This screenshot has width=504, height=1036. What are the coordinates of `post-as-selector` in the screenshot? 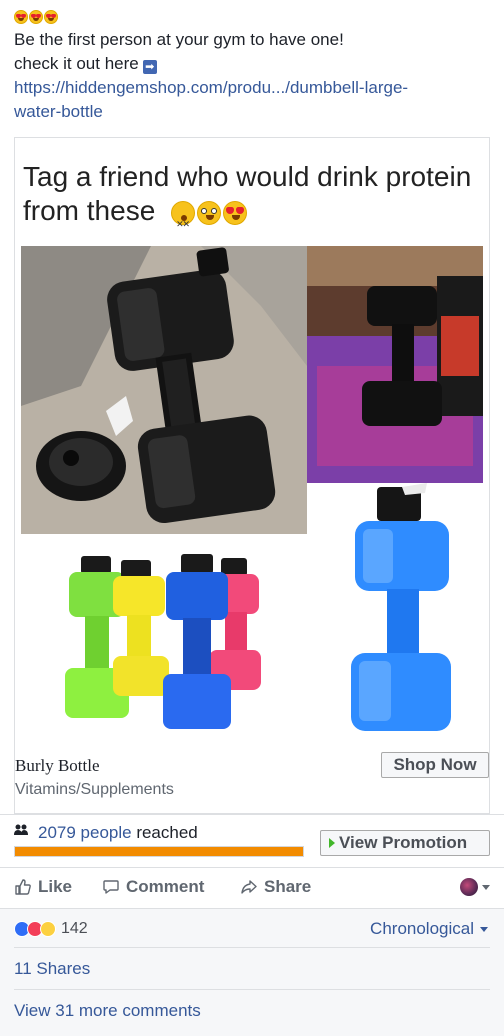 It's located at (475, 887).